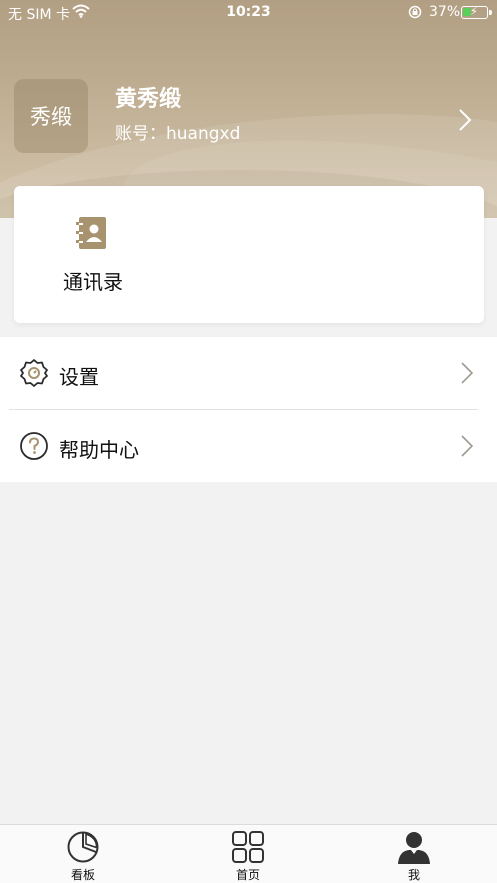 The image size is (497, 883). Describe the element at coordinates (248, 446) in the screenshot. I see `menu-item-help-center: 帮助中心` at that location.